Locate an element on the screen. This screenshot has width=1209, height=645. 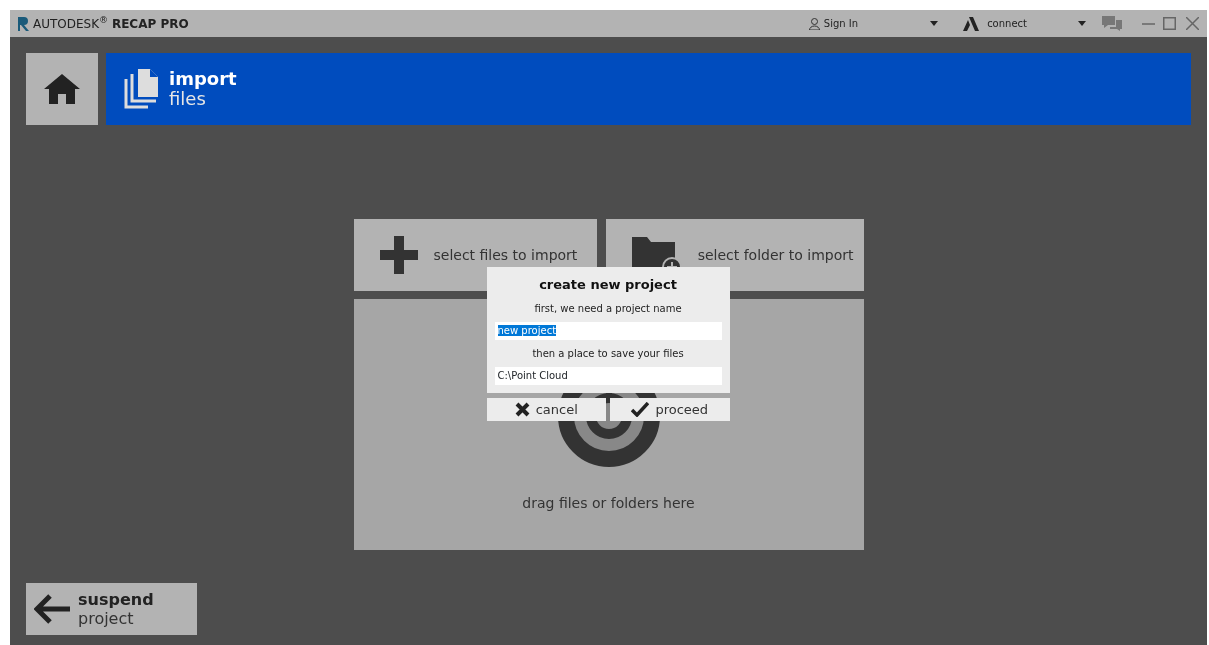
home-button is located at coordinates (62, 89).